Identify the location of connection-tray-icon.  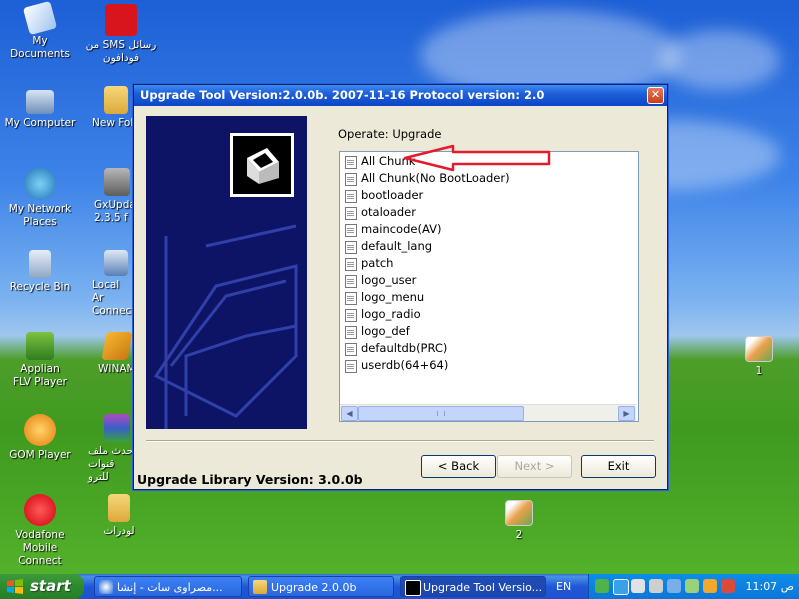
(674, 586).